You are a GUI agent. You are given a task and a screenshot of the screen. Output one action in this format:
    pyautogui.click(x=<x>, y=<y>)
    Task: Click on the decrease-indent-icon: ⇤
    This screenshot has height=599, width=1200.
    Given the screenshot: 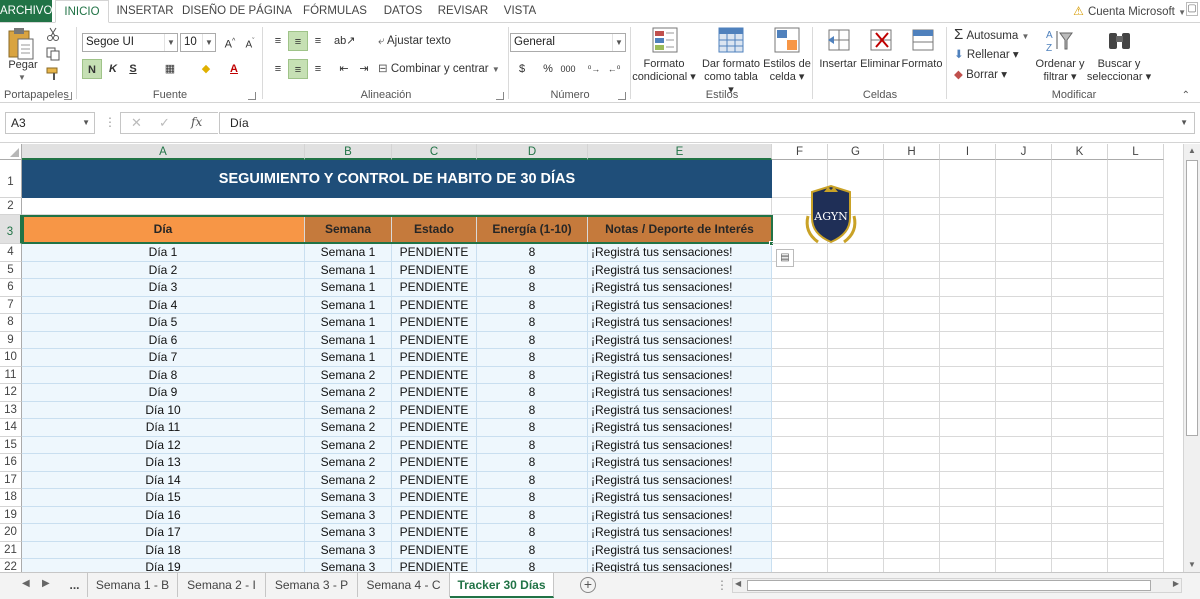 What is the action you would take?
    pyautogui.click(x=344, y=69)
    